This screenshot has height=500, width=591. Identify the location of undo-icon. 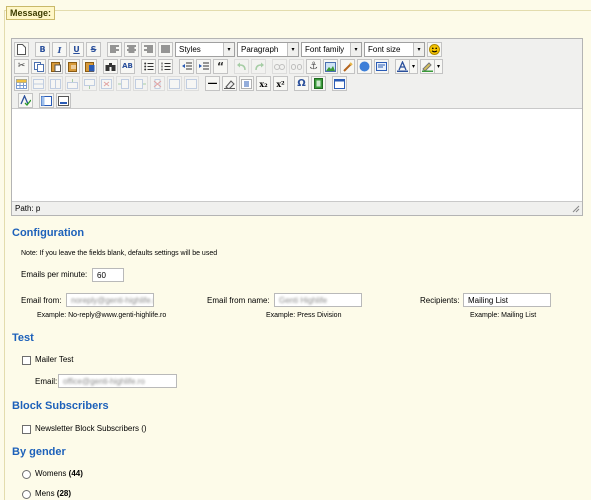
(241, 66).